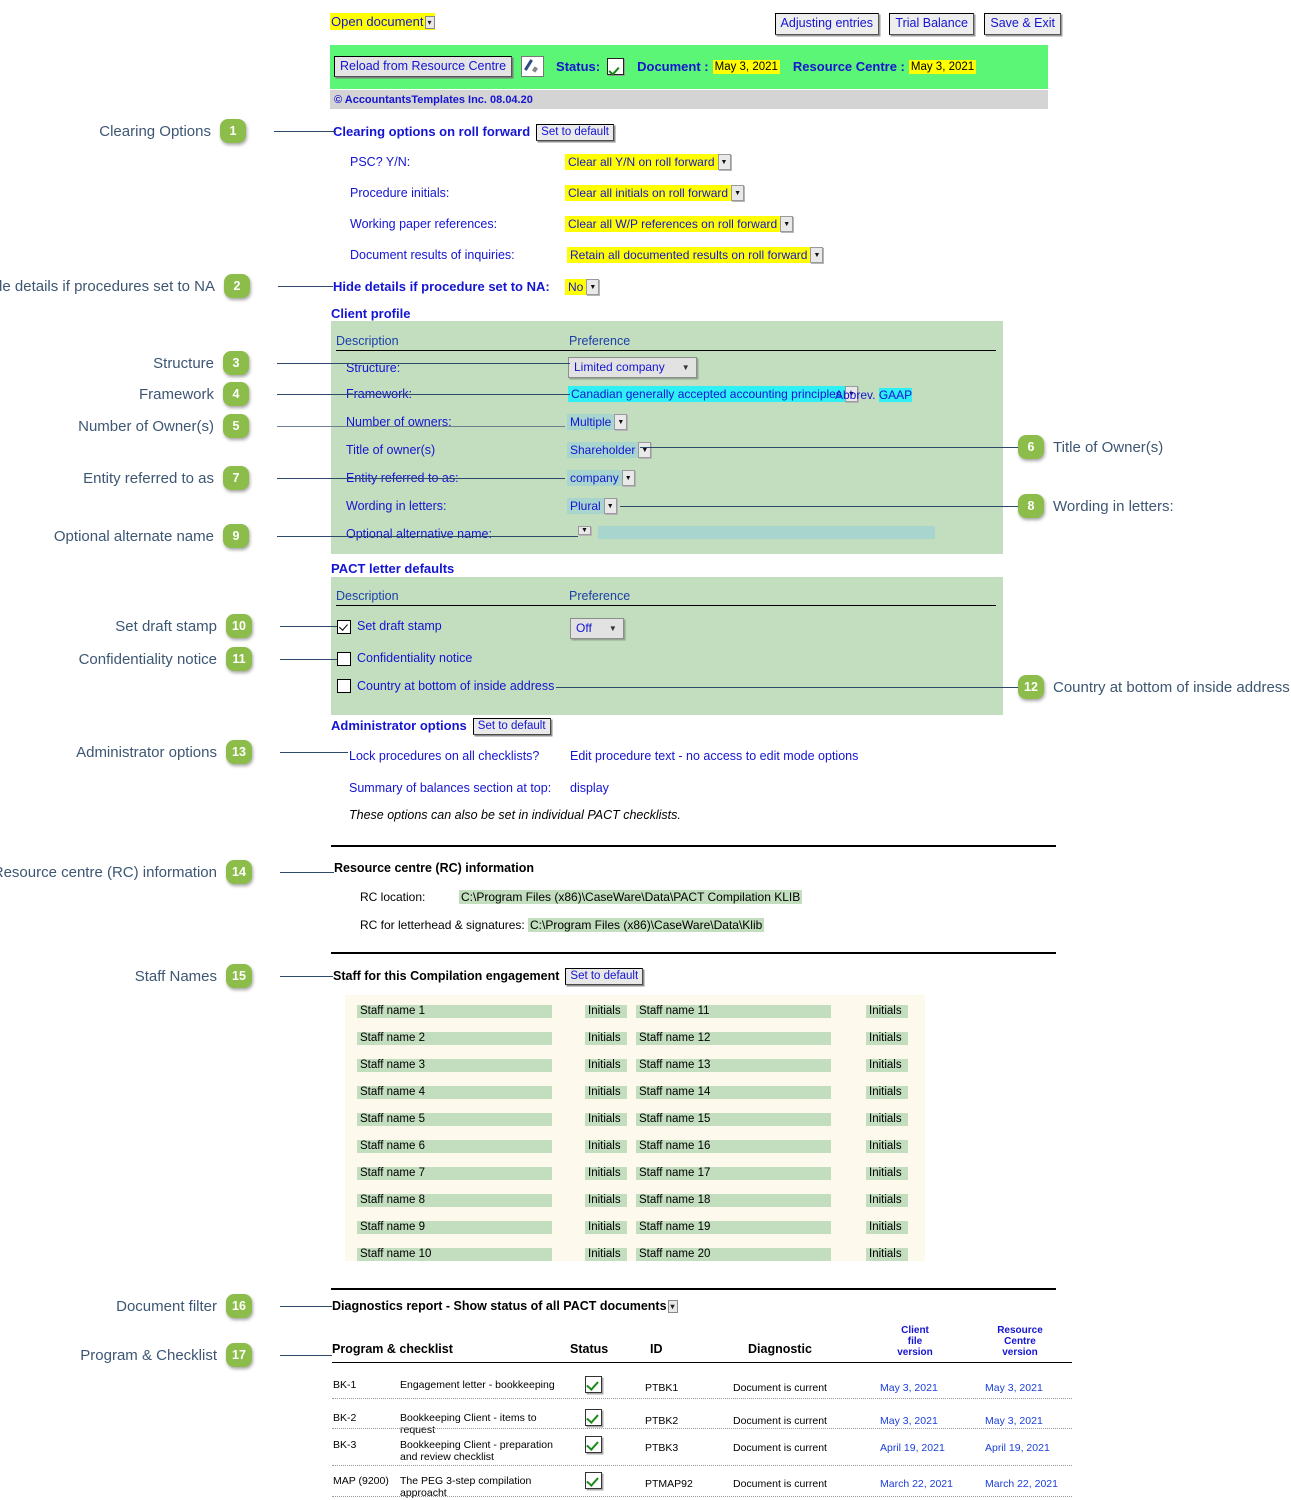 The image size is (1291, 1500). Describe the element at coordinates (733, 1092) in the screenshot. I see `staff-name-input: Staff name 14` at that location.